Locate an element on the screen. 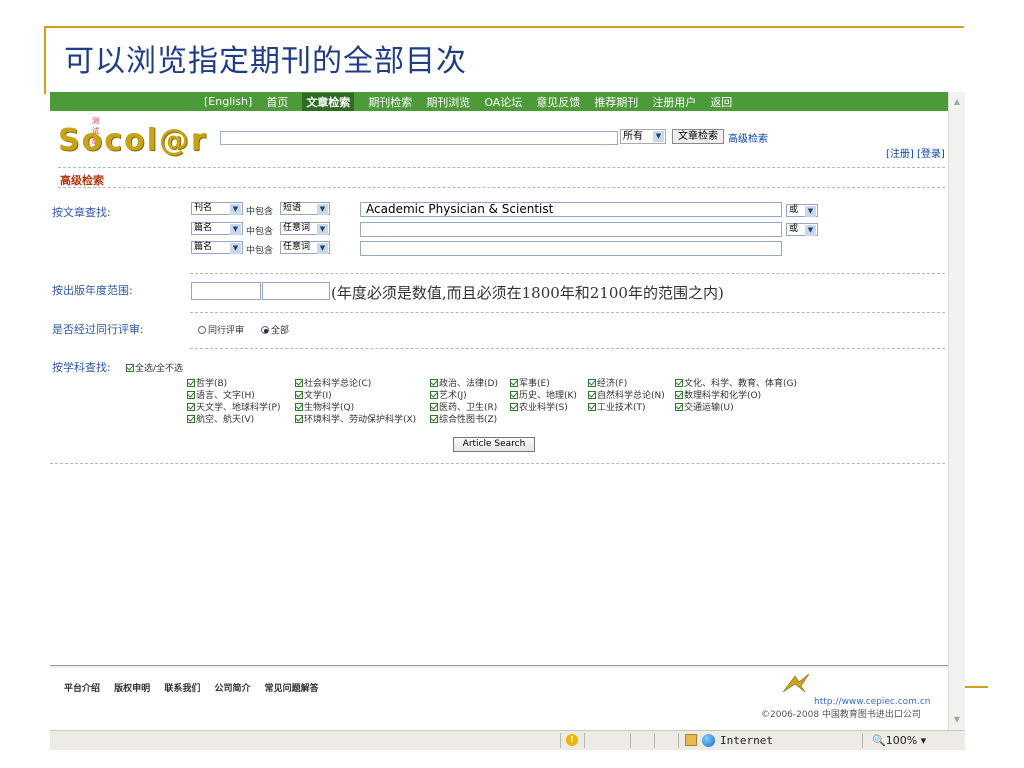 The height and width of the screenshot is (768, 1024). nav-register-user: 注册用户 is located at coordinates (674, 102).